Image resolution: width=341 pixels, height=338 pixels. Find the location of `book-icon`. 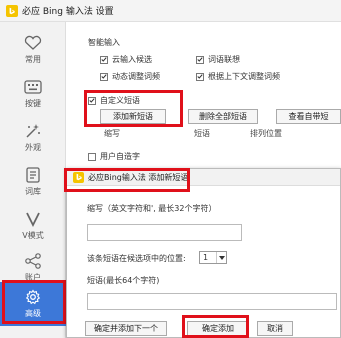

book-icon is located at coordinates (33, 175).